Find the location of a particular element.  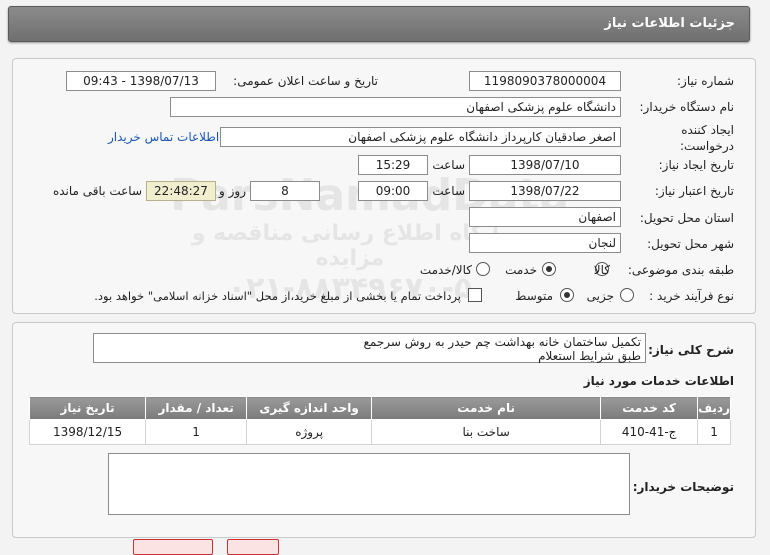

remaining-time-field: 22:48:27 is located at coordinates (181, 191).